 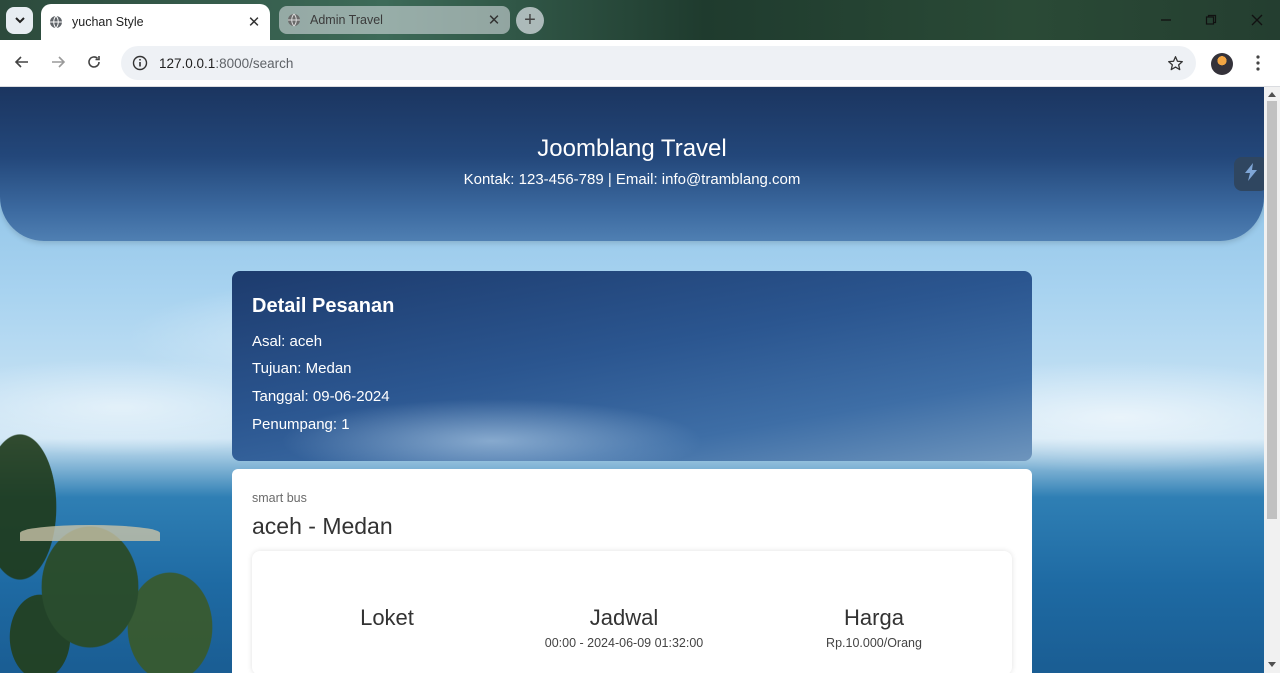 What do you see at coordinates (323, 306) in the screenshot?
I see `order-detail-heading: Detail Pesanan` at bounding box center [323, 306].